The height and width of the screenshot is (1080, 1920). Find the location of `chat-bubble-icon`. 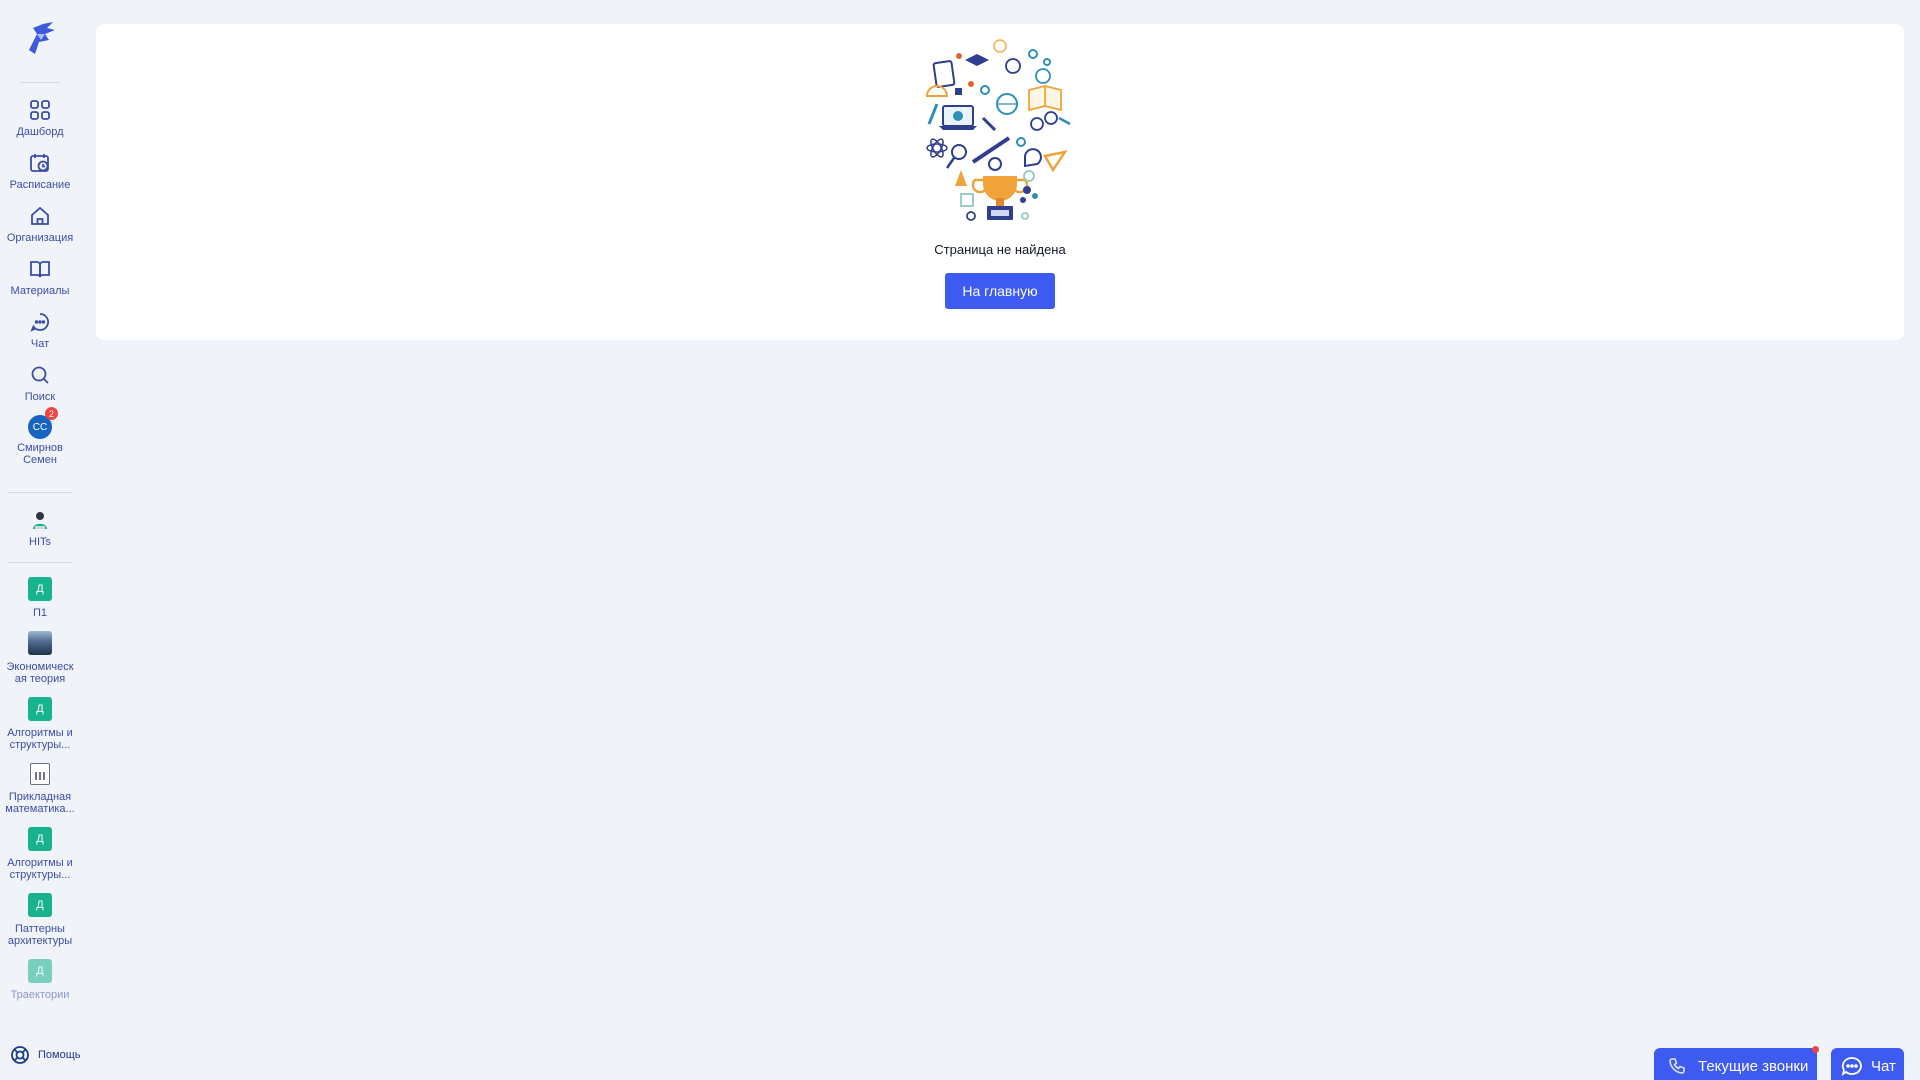

chat-bubble-icon is located at coordinates (1851, 1066).